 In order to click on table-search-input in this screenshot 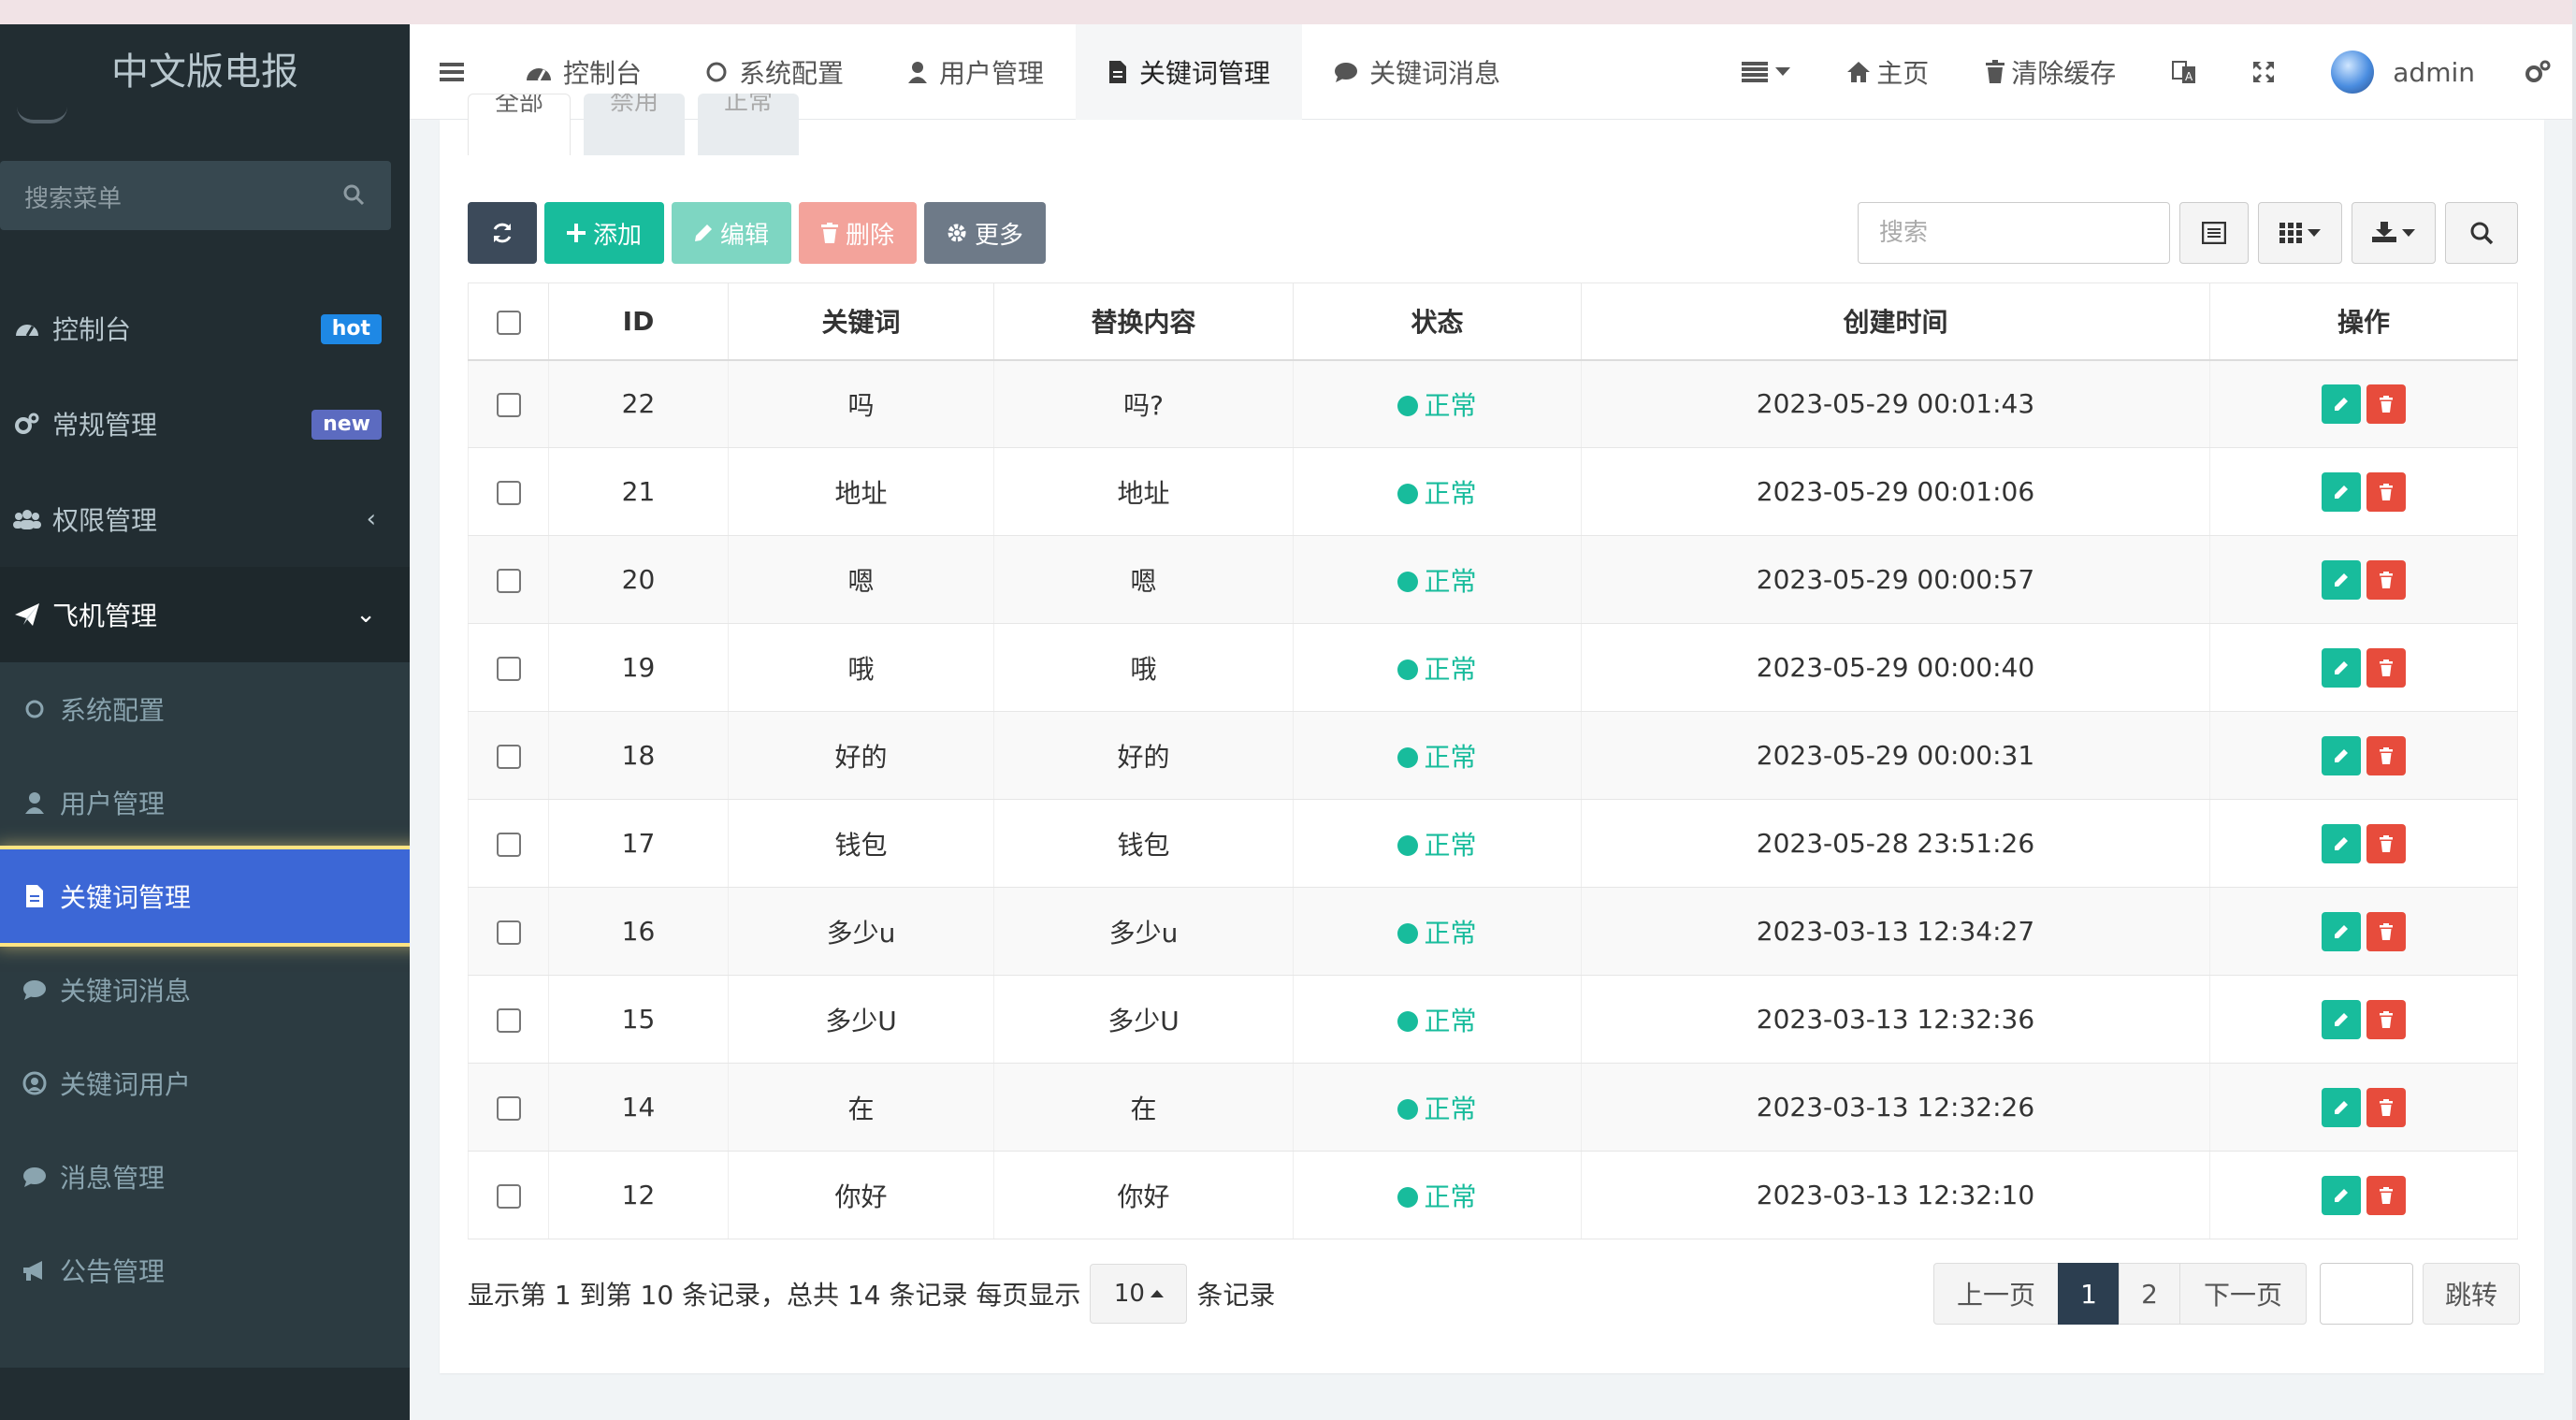, I will do `click(2014, 233)`.